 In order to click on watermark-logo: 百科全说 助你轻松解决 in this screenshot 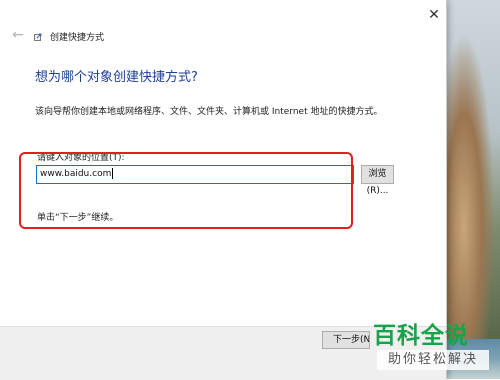, I will do `click(432, 345)`.